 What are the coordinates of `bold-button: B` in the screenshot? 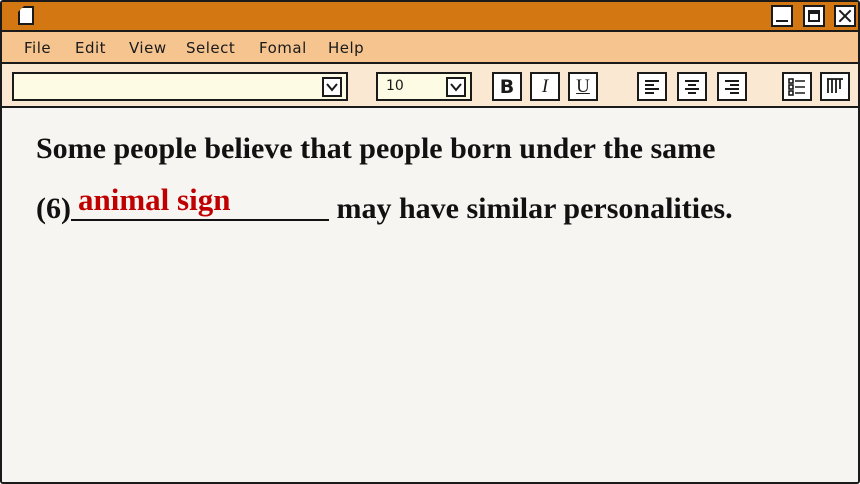 It's located at (507, 86).